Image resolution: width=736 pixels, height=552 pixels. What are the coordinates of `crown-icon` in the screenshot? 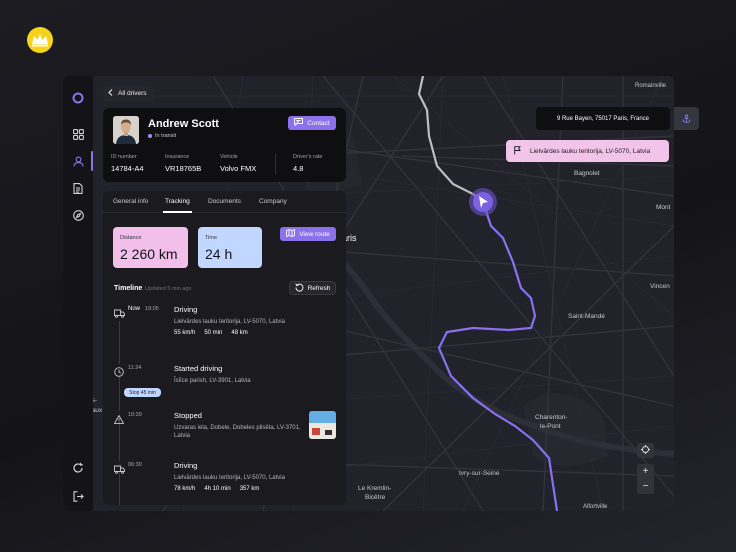 It's located at (40, 40).